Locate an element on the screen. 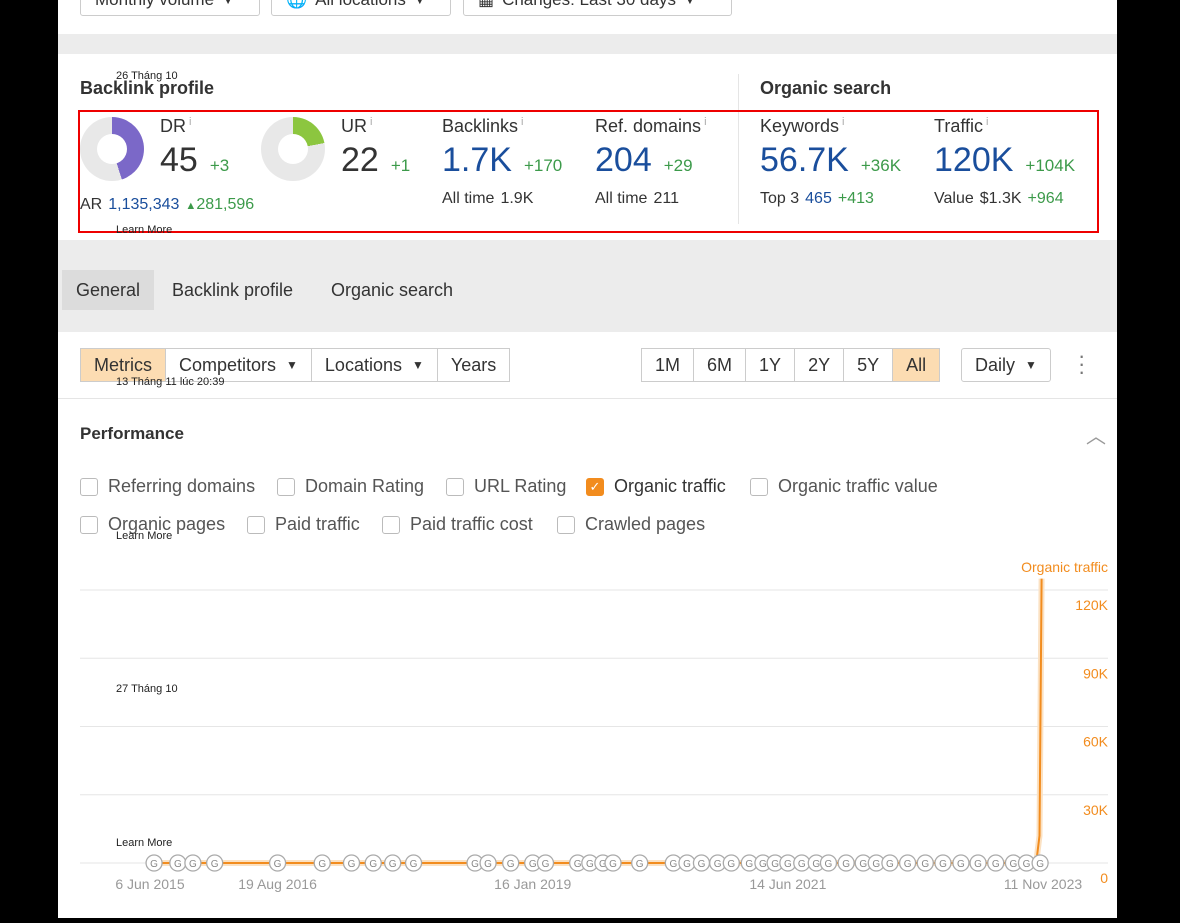  checkbox-referring-domains: Referring domains is located at coordinates (167, 486).